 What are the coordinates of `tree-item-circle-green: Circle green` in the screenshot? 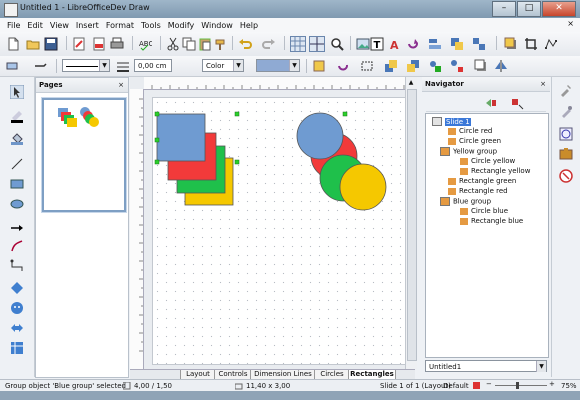 It's located at (474, 141).